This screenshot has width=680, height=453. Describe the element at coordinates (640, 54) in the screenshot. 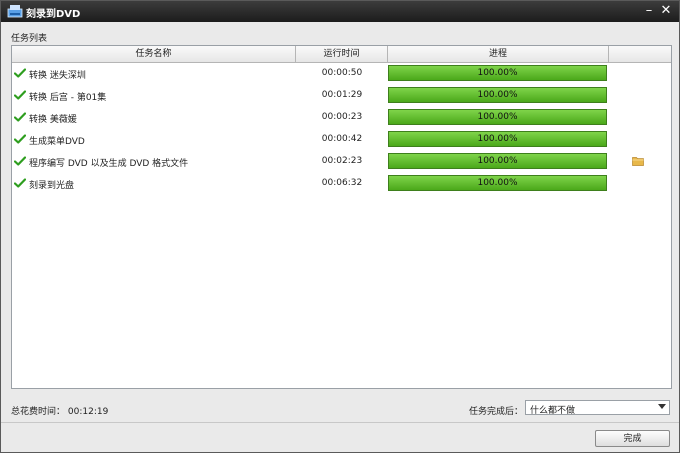

I see `column-header-action` at that location.